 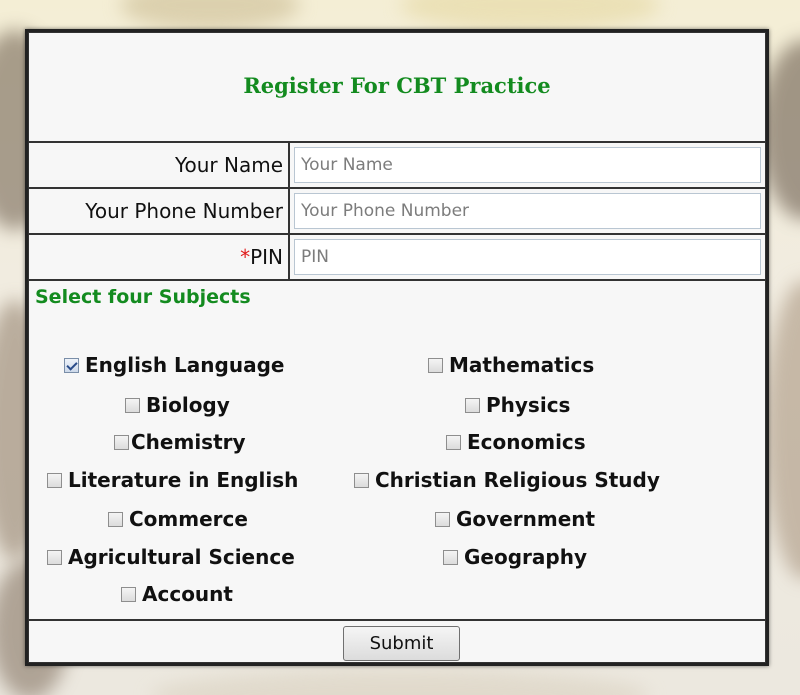 What do you see at coordinates (187, 594) in the screenshot?
I see `subject-label: Account` at bounding box center [187, 594].